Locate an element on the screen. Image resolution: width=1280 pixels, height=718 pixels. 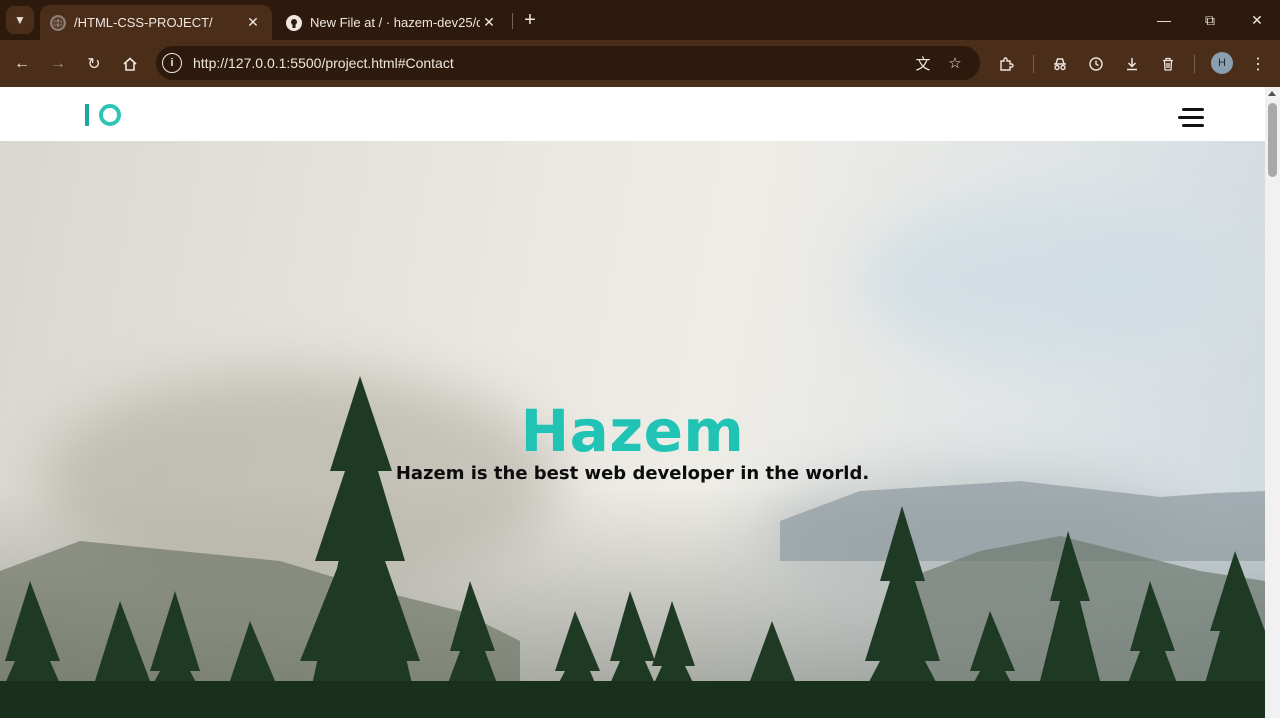
history-button is located at coordinates (1096, 64).